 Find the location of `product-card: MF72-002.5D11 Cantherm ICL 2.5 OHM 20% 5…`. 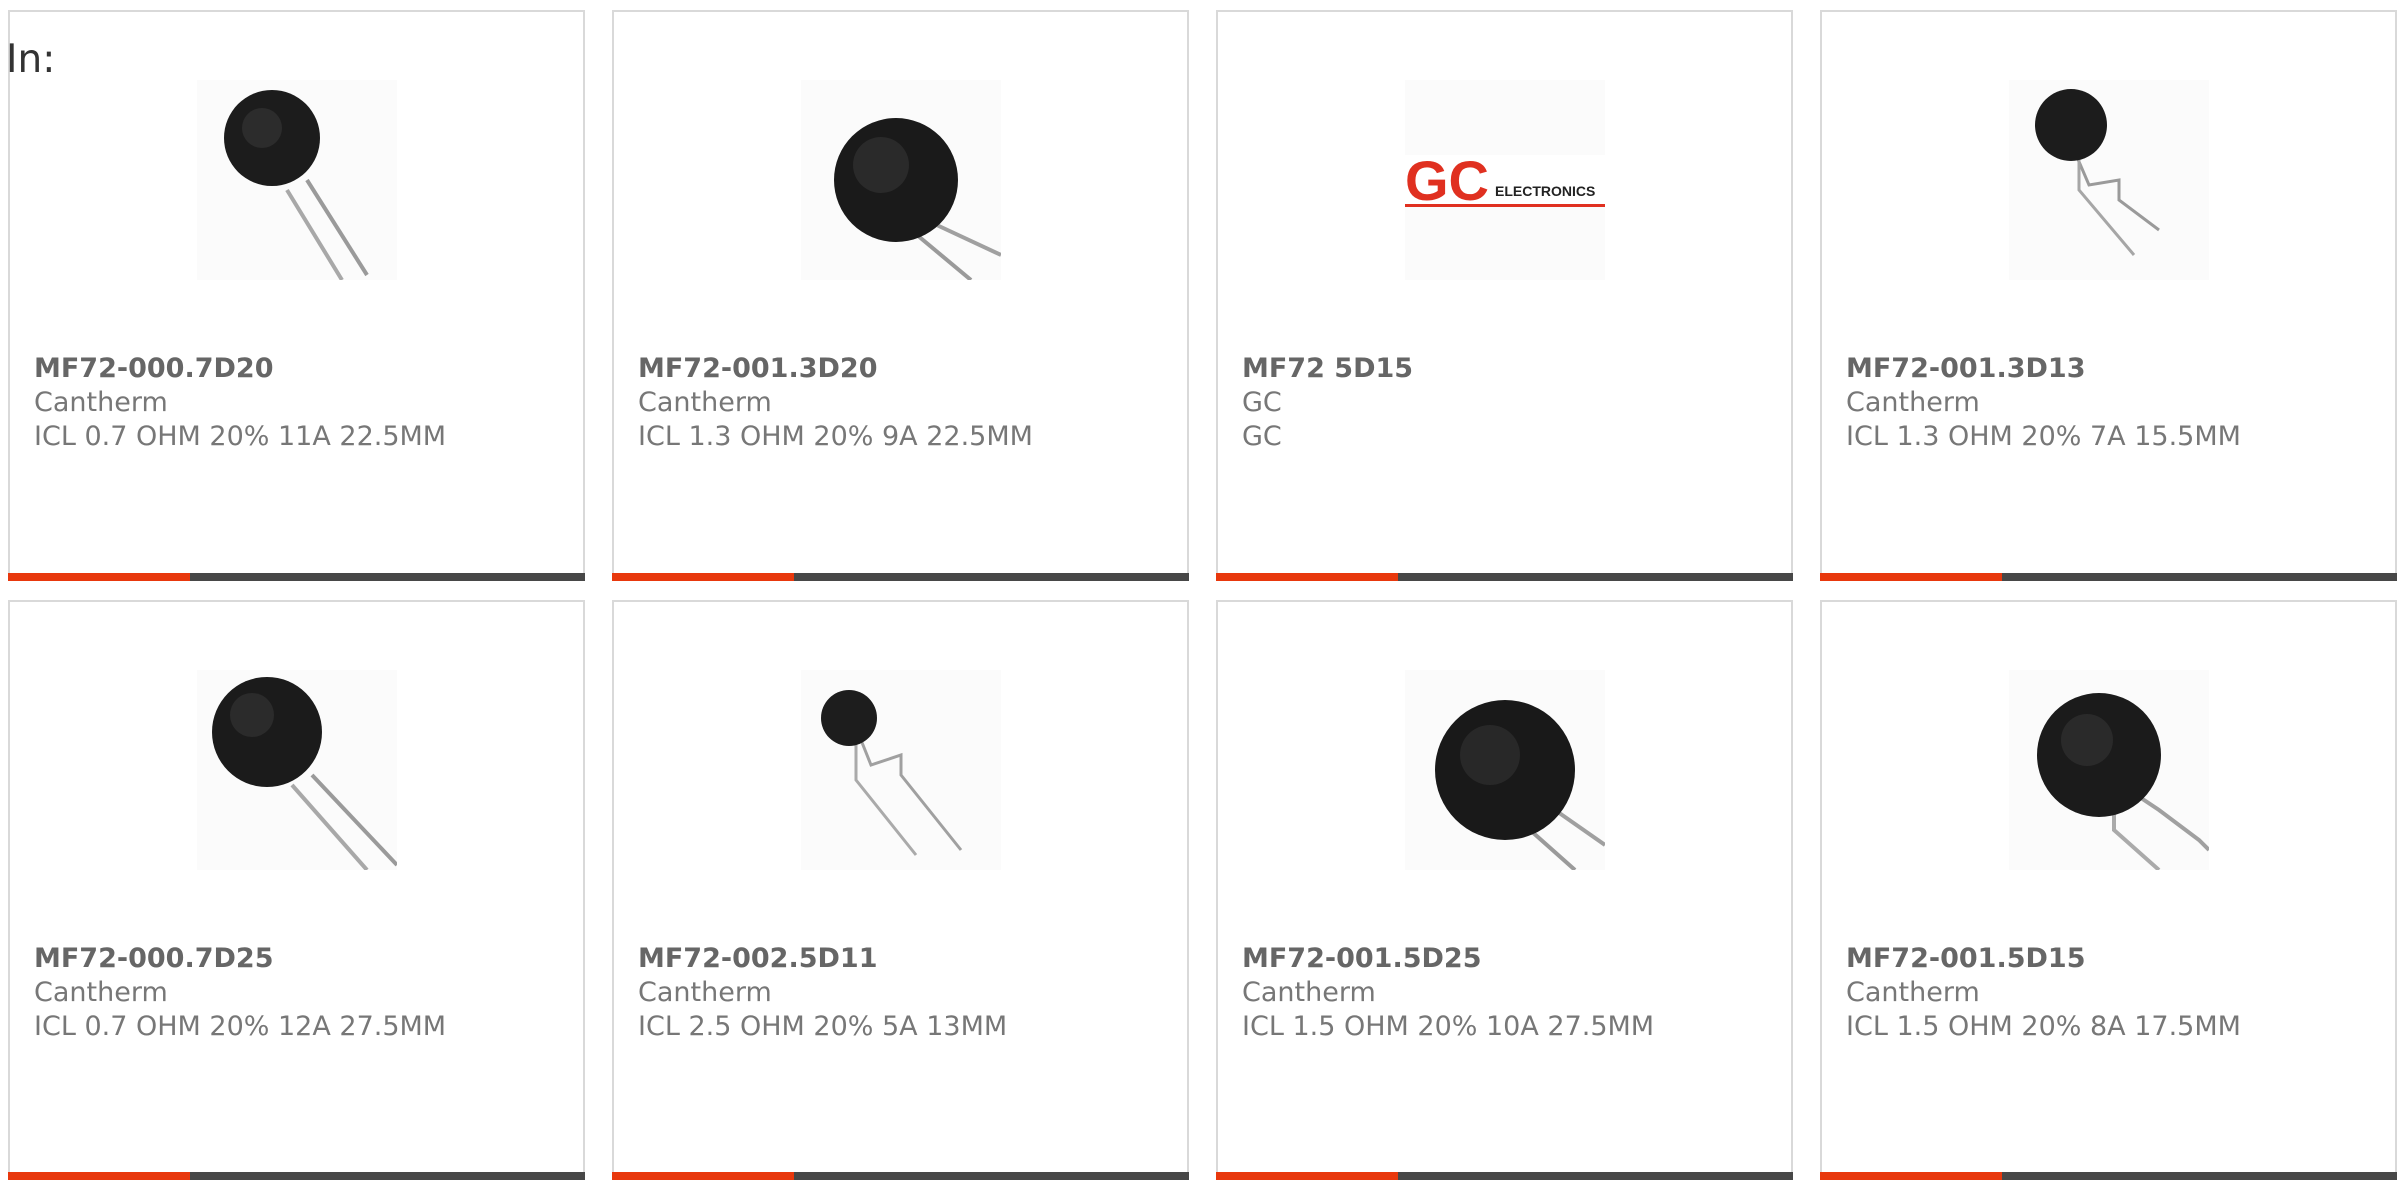

product-card: MF72-002.5D11 Cantherm ICL 2.5 OHM 20% 5… is located at coordinates (900, 890).